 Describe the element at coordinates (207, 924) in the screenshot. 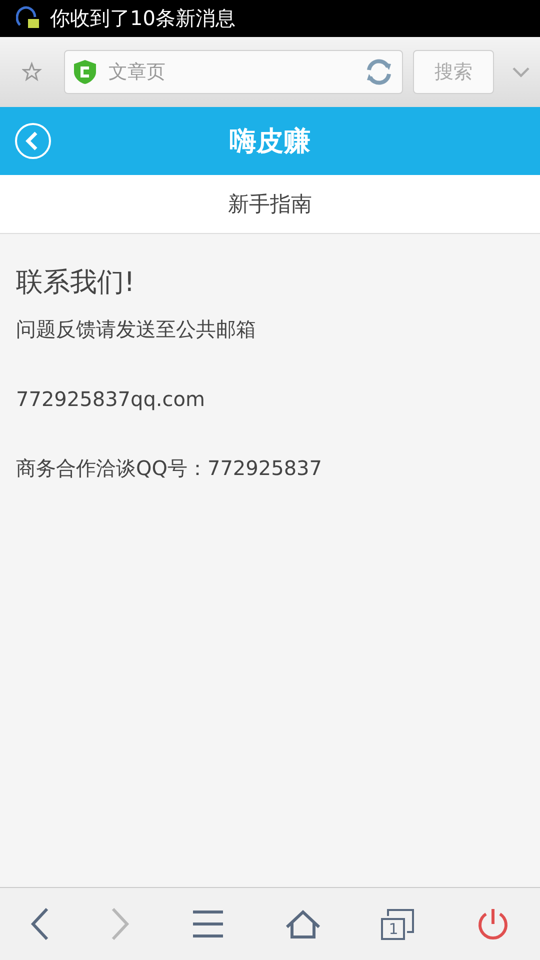

I see `menu-icon` at that location.